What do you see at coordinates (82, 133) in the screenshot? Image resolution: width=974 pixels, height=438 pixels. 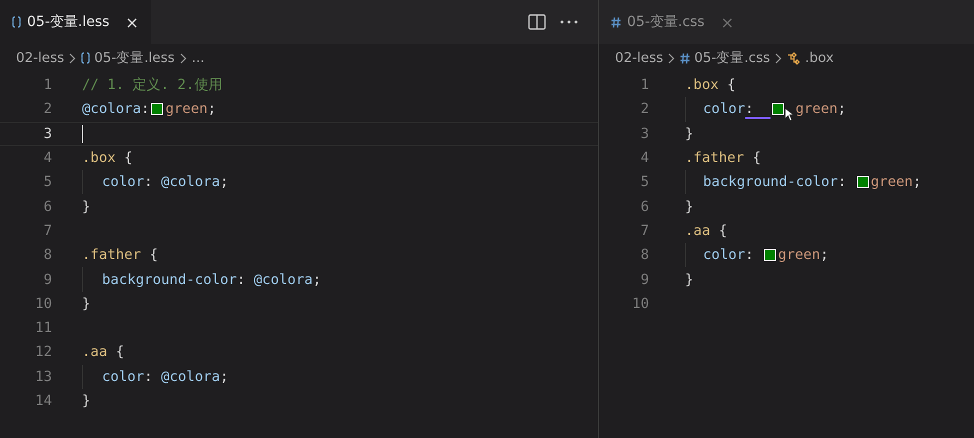 I see `text-cursor` at bounding box center [82, 133].